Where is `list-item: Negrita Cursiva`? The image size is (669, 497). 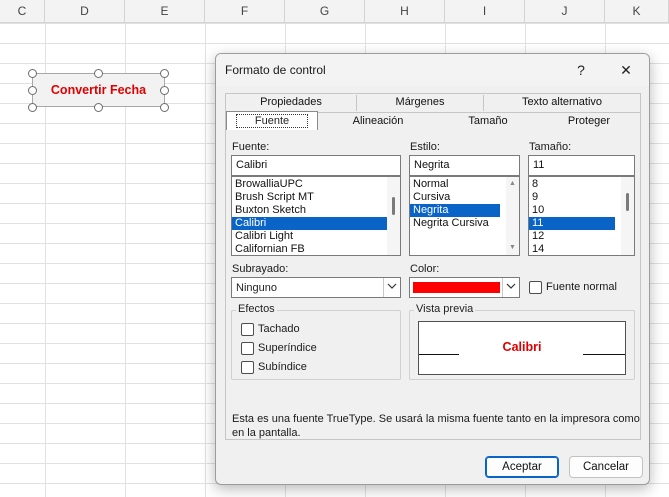 list-item: Negrita Cursiva is located at coordinates (464, 223).